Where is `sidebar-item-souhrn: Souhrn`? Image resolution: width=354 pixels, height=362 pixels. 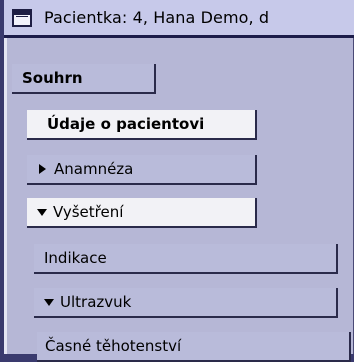 sidebar-item-souhrn: Souhrn is located at coordinates (84, 79).